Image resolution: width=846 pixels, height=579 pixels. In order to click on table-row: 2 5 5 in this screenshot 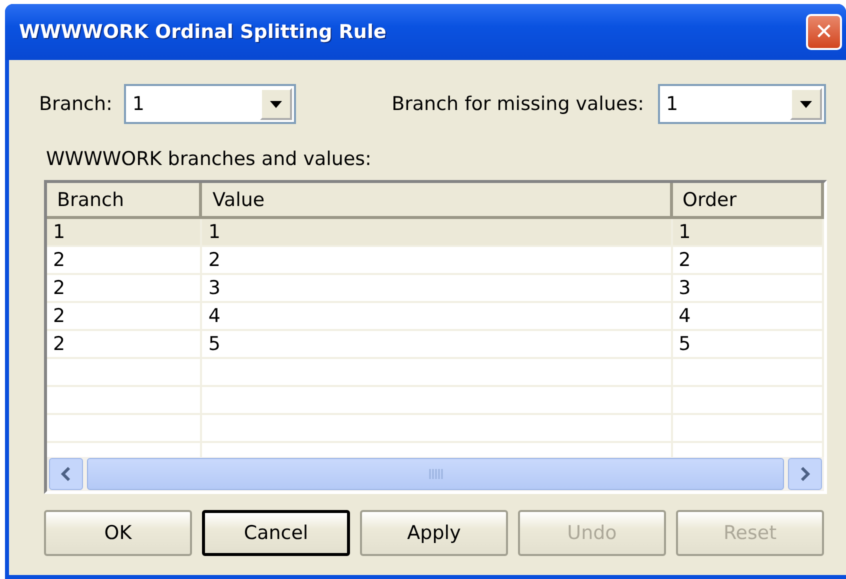, I will do `click(435, 345)`.